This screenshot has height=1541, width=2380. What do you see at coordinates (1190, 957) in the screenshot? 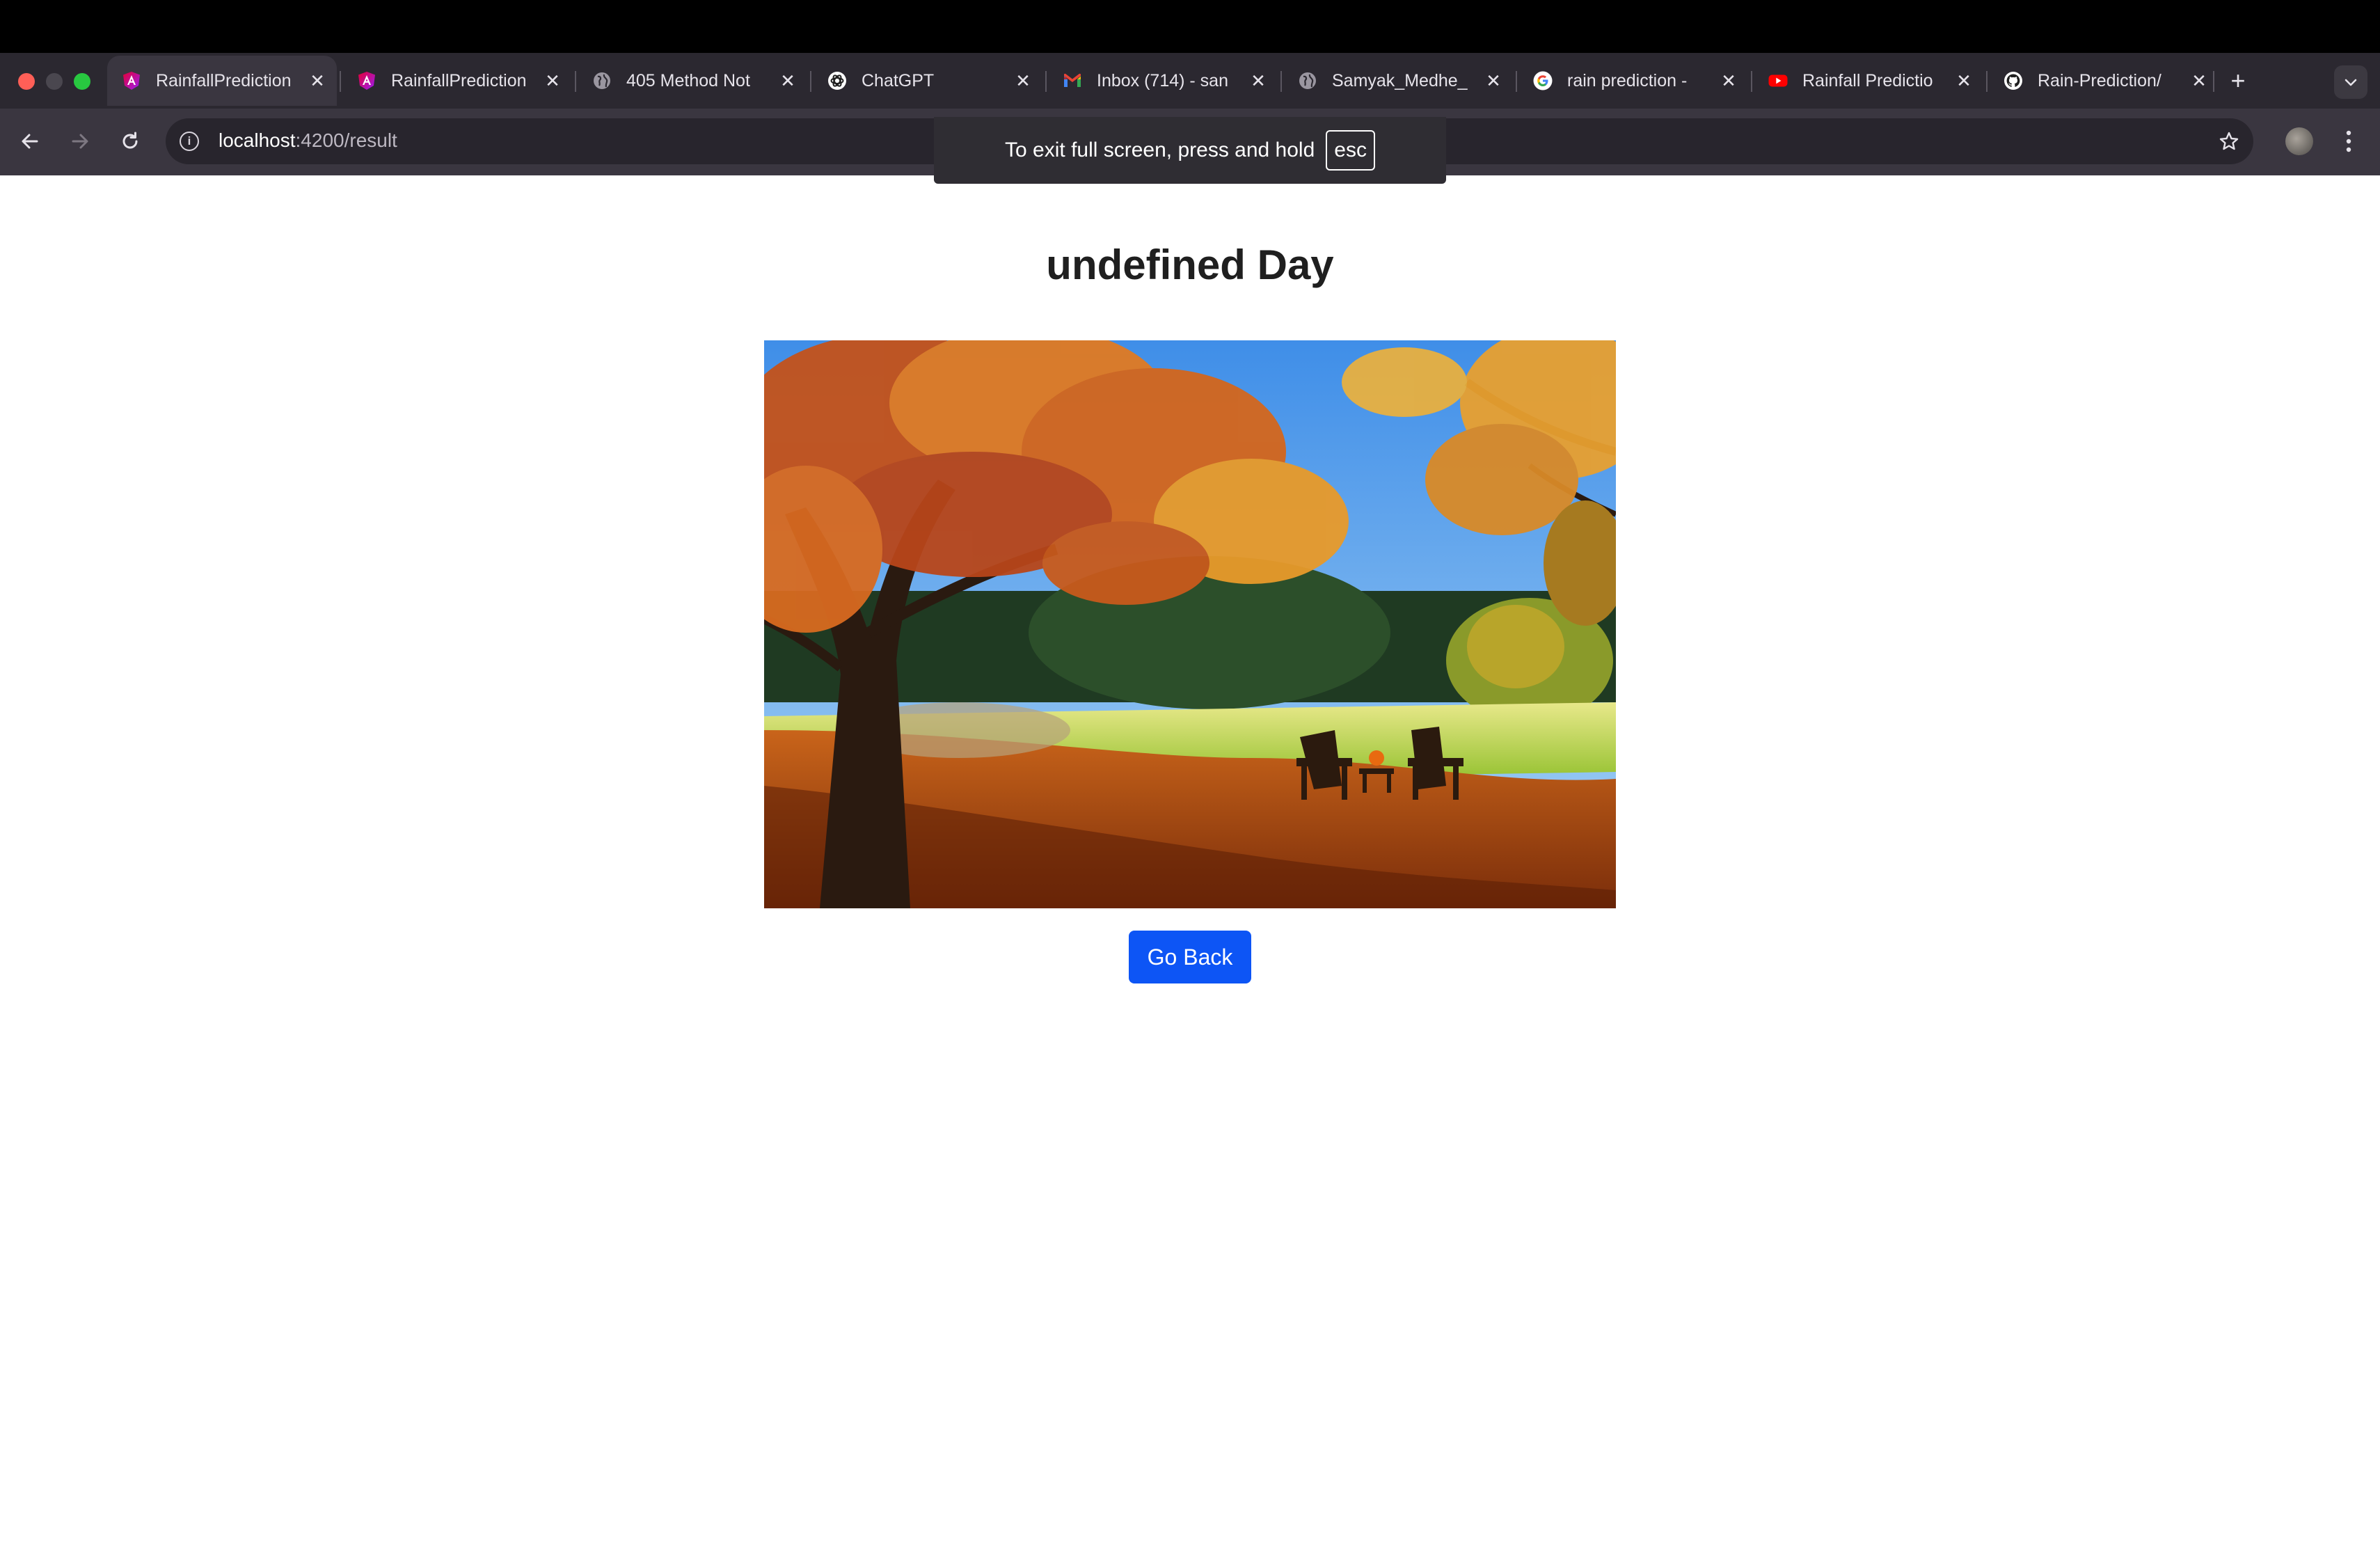
I see `go-back-button: Go Back` at bounding box center [1190, 957].